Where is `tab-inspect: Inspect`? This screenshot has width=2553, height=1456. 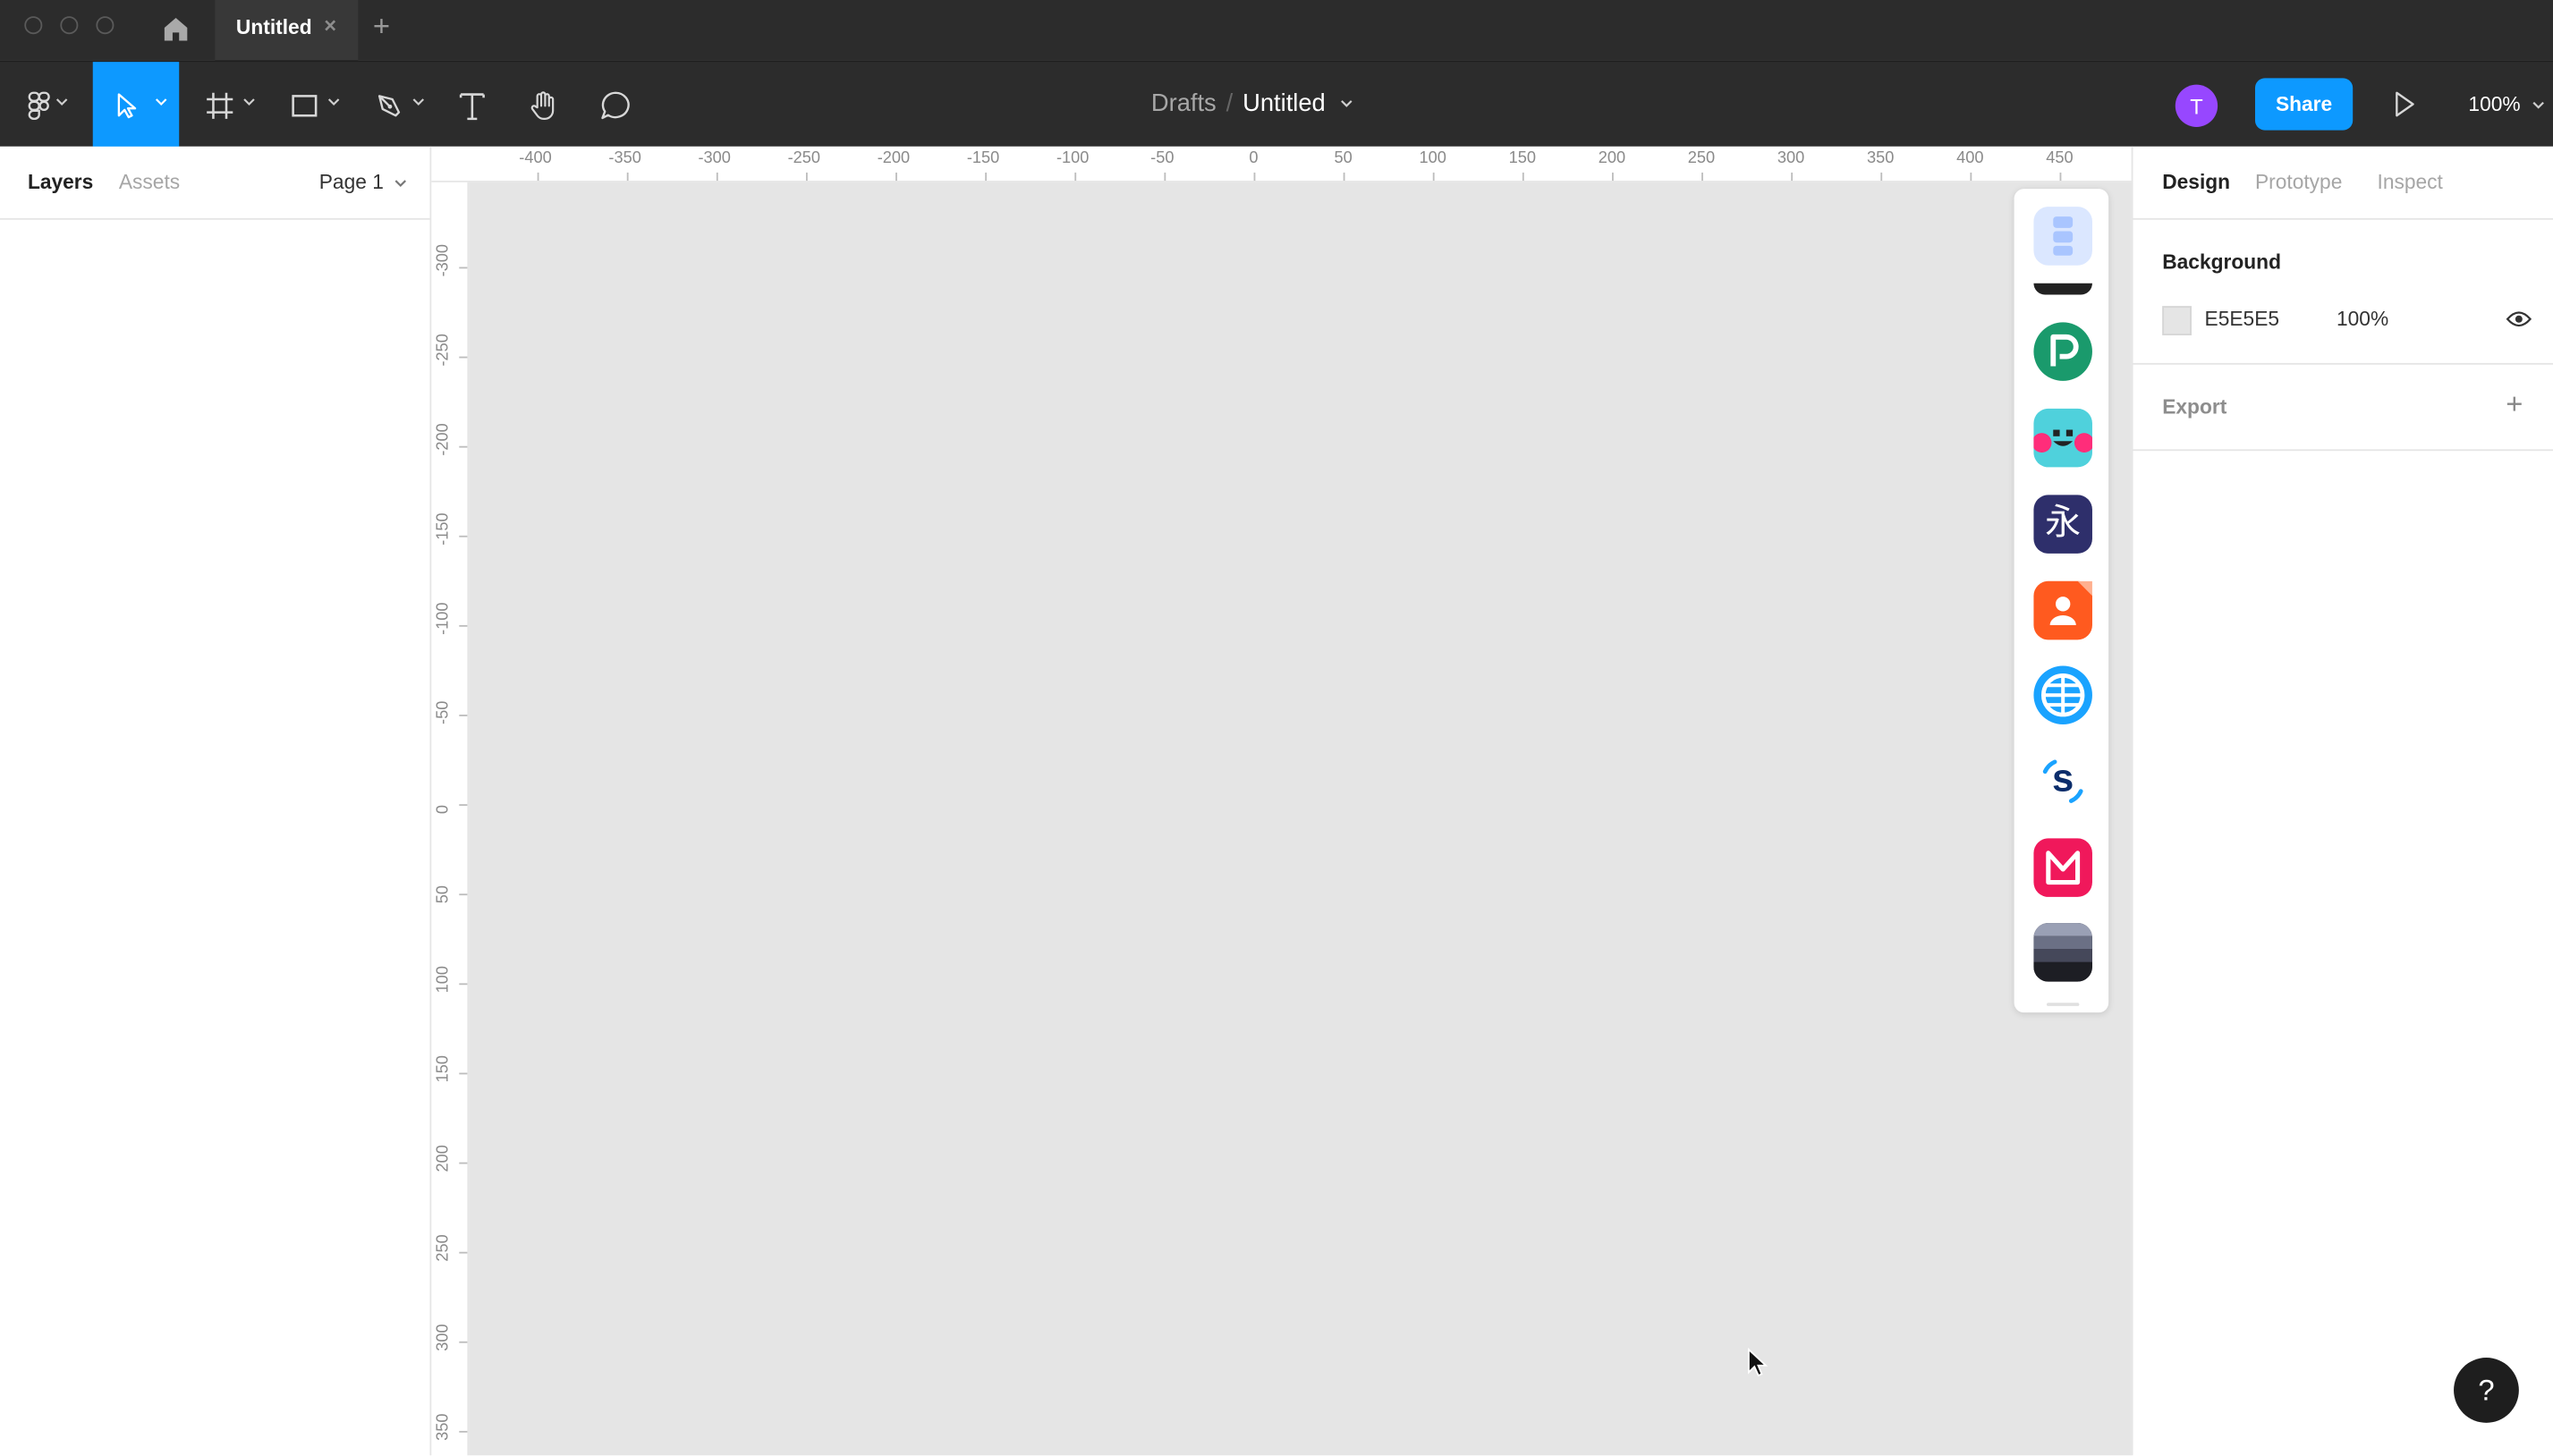 tab-inspect: Inspect is located at coordinates (2410, 182).